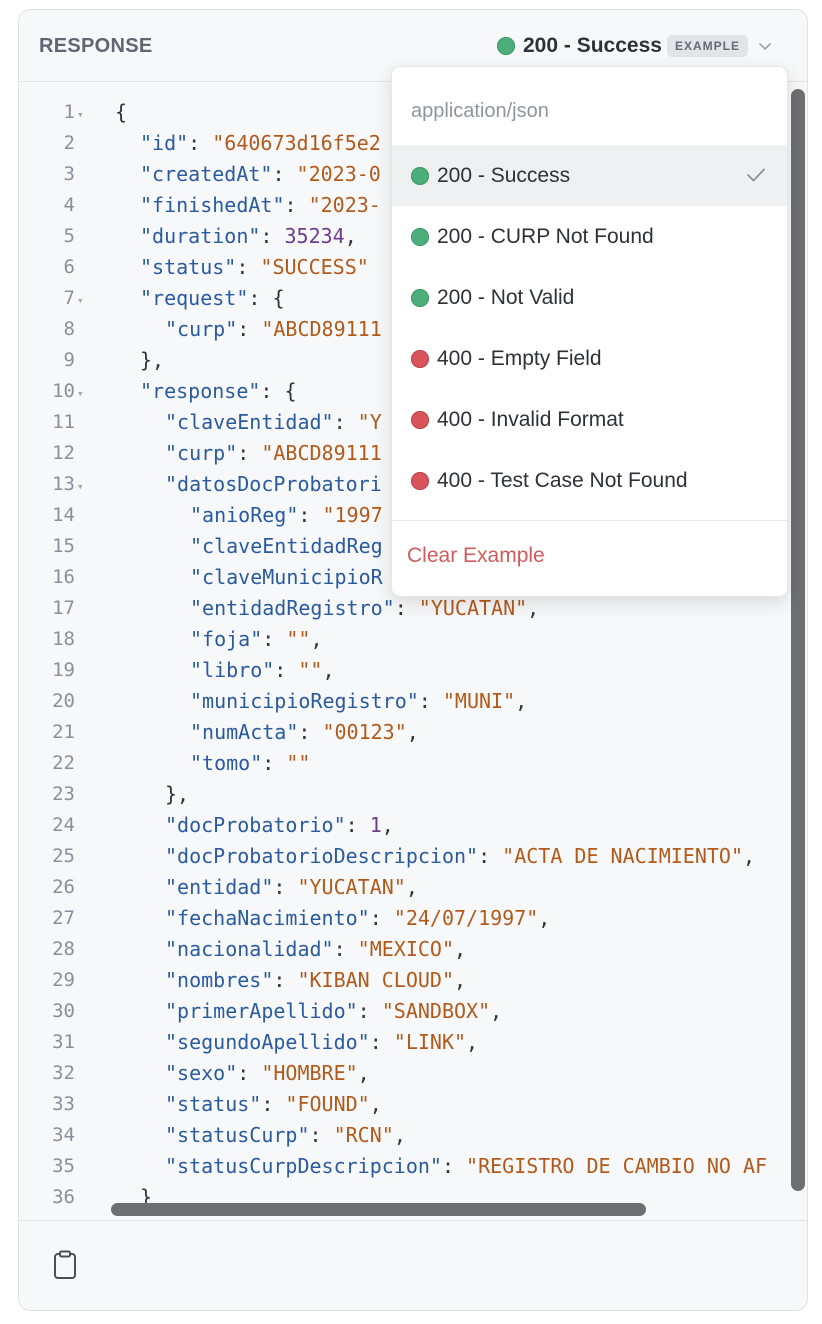 The image size is (822, 1324). I want to click on code-text: "libro": "",, so click(262, 670).